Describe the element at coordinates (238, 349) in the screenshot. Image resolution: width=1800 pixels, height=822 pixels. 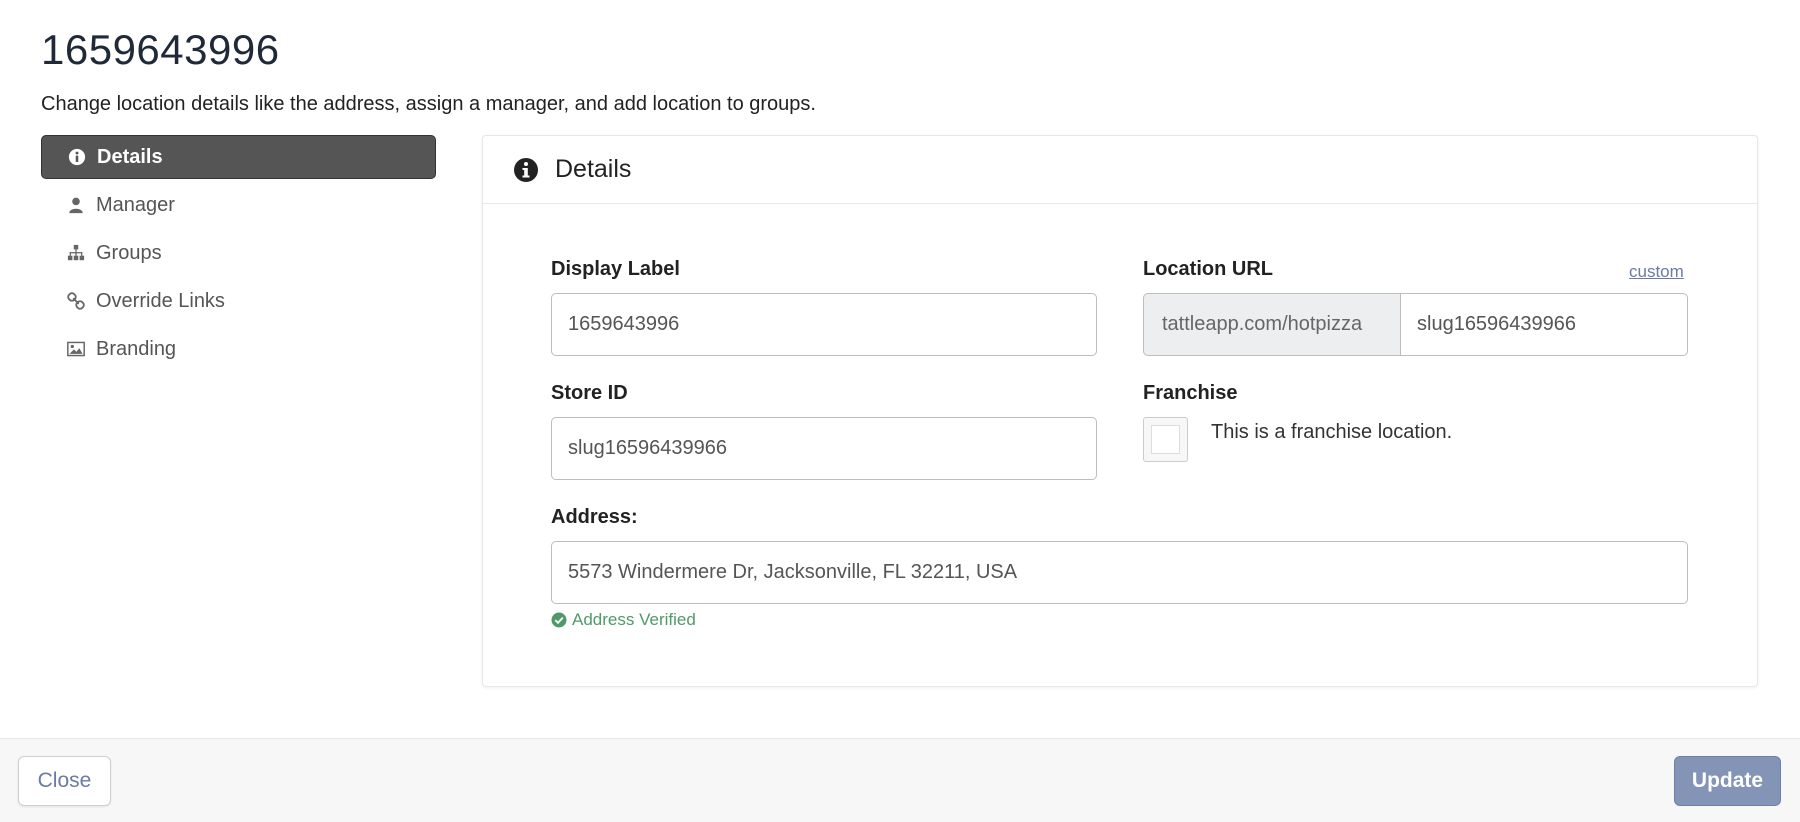
I see `sidebar-item-branding: Branding` at that location.